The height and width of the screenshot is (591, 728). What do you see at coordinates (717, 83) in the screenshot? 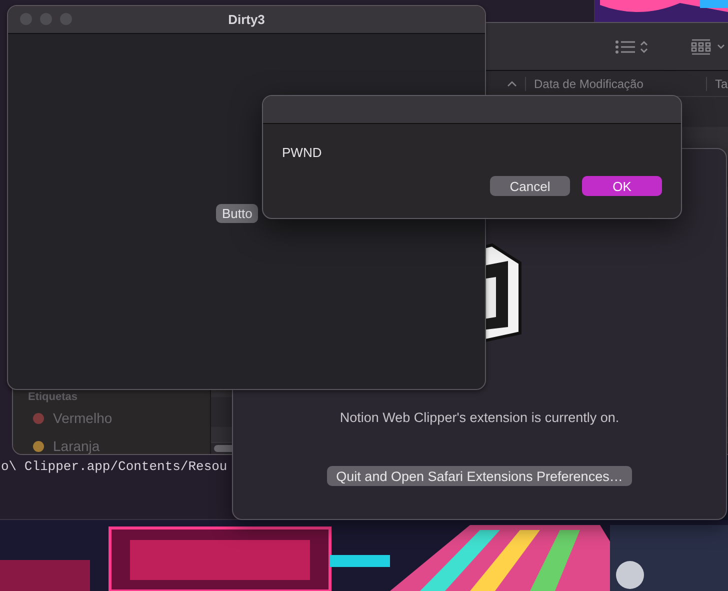
I see `column-header: Ta` at bounding box center [717, 83].